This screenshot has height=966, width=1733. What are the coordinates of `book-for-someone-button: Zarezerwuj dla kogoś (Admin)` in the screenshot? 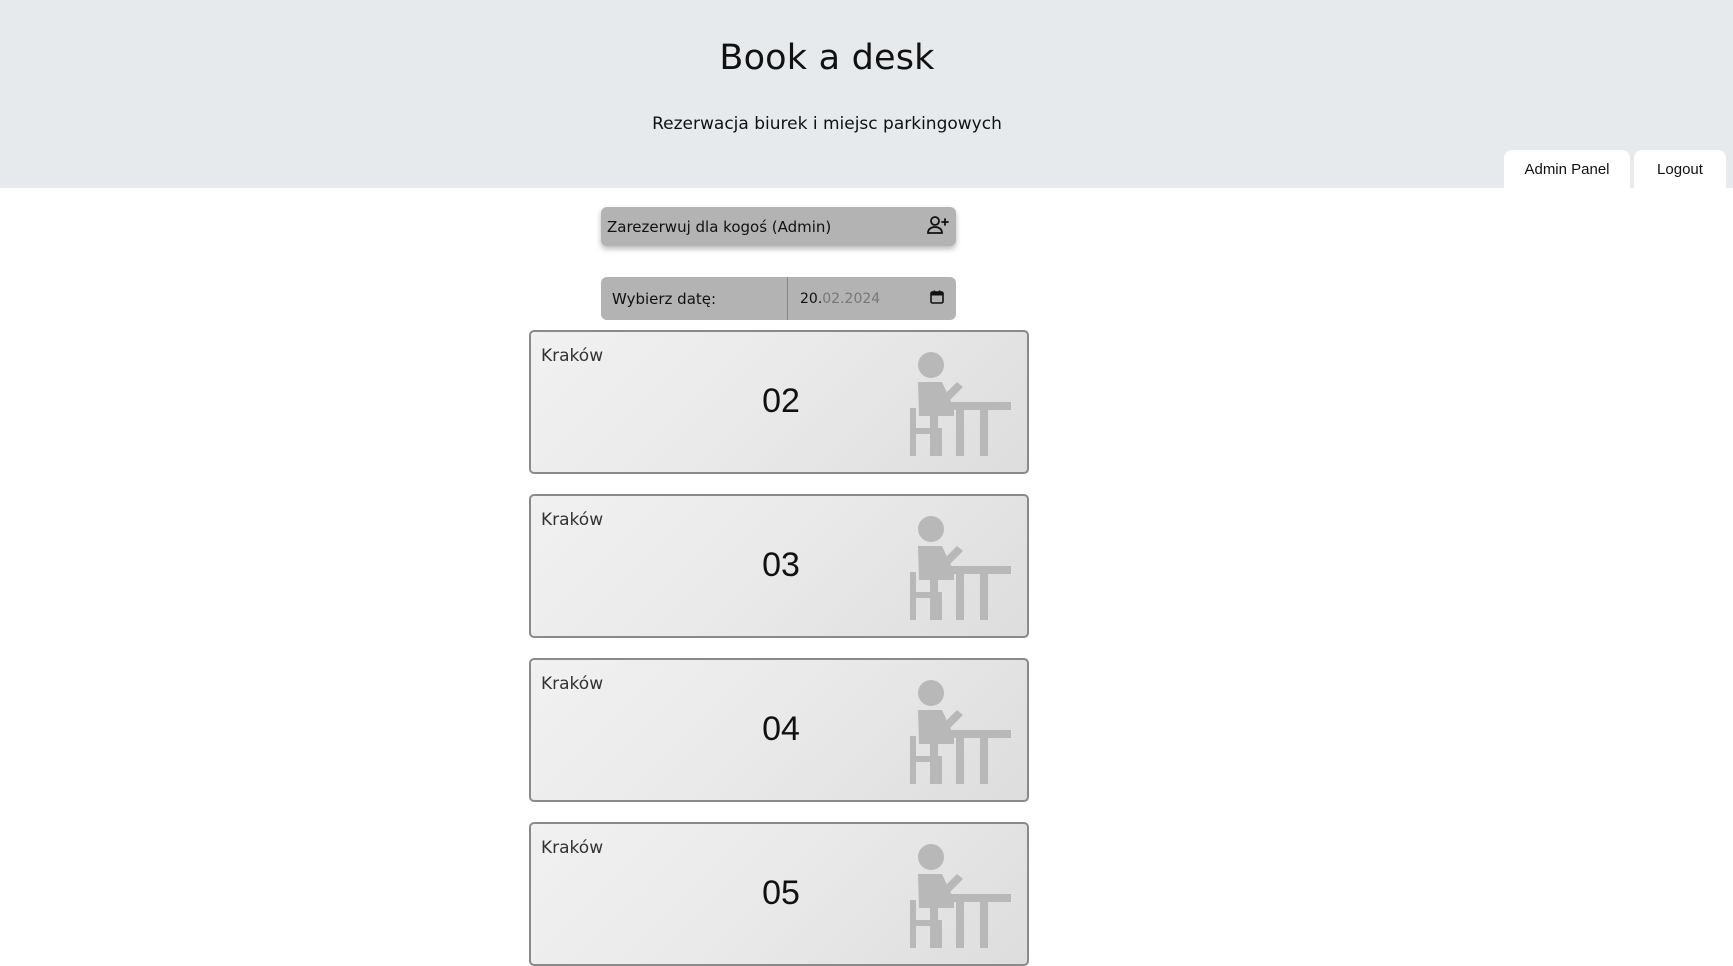 It's located at (778, 226).